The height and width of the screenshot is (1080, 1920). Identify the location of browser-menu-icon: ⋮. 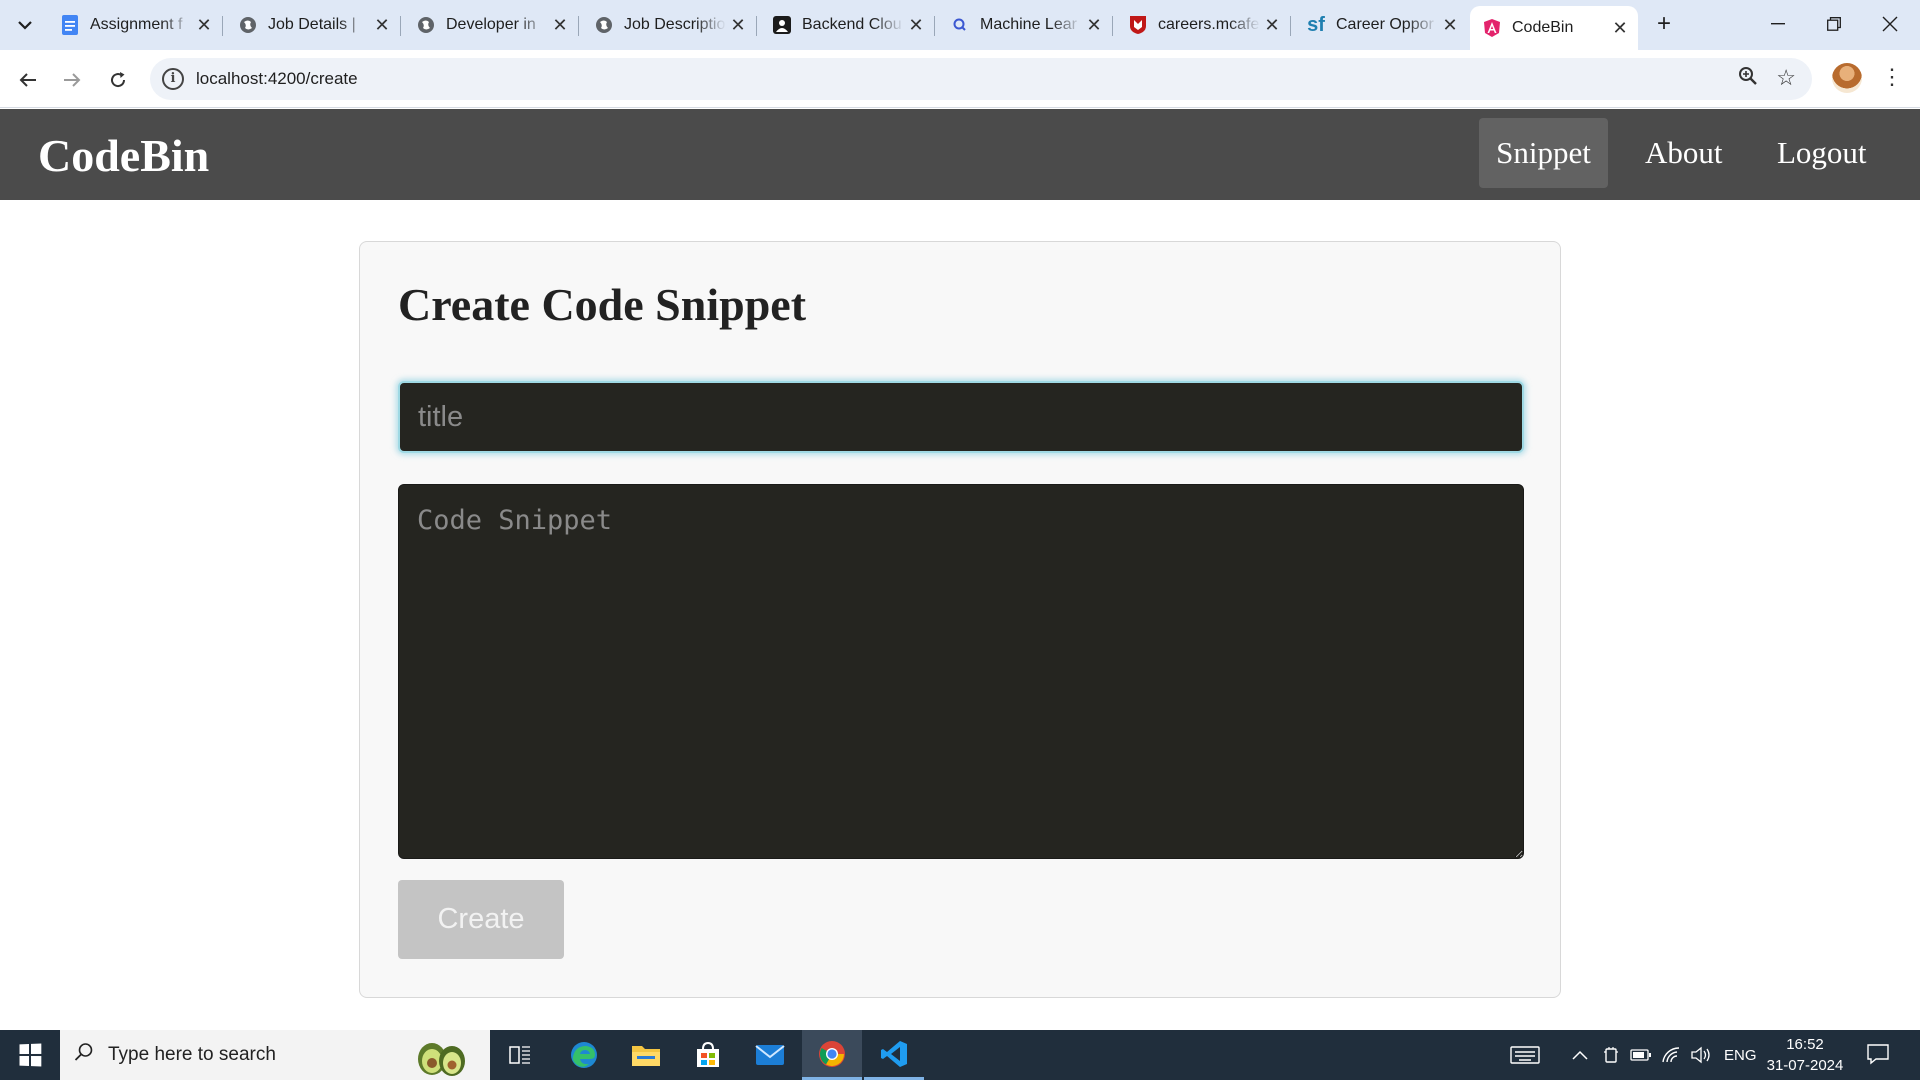
(1892, 78).